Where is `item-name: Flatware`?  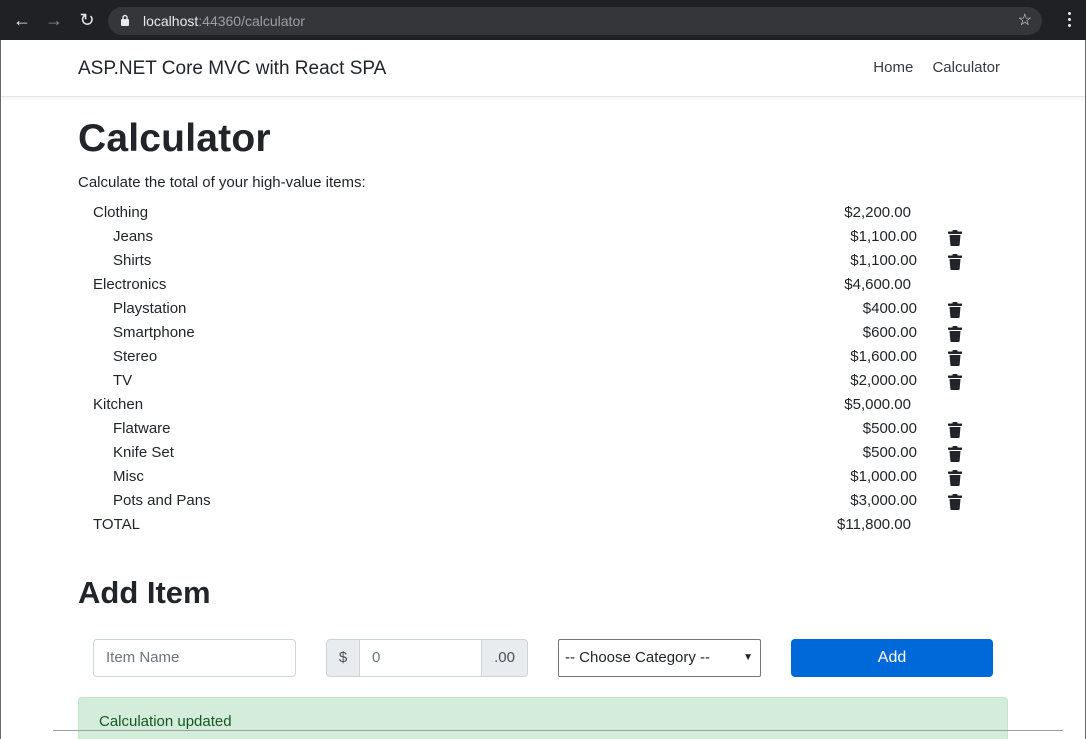 item-name: Flatware is located at coordinates (142, 428).